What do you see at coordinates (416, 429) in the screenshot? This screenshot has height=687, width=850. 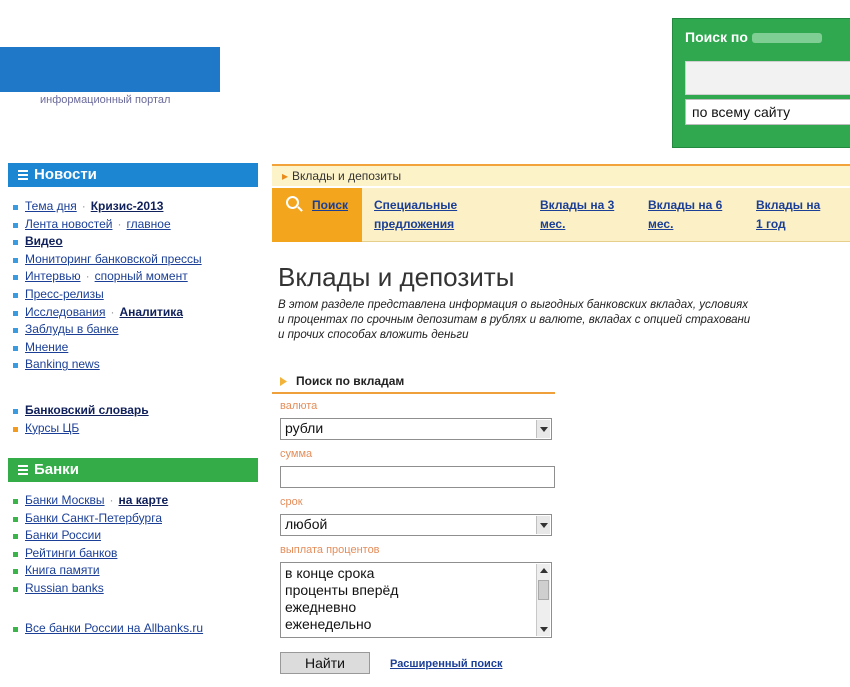 I see `currency-select: рубли` at bounding box center [416, 429].